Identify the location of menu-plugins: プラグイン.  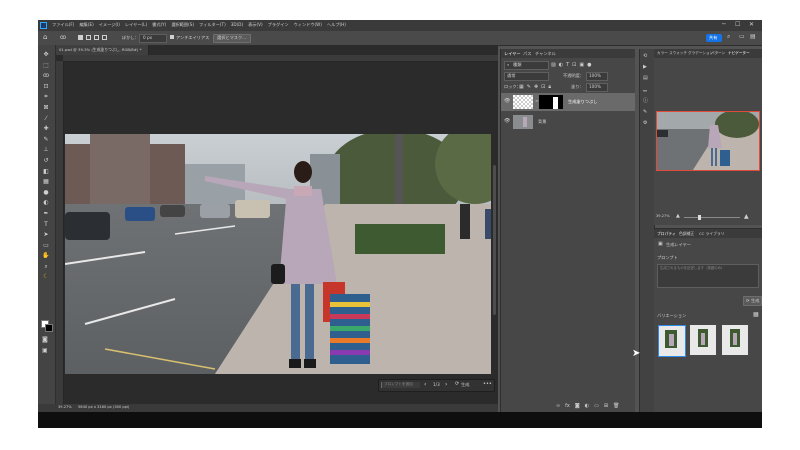
(278, 24).